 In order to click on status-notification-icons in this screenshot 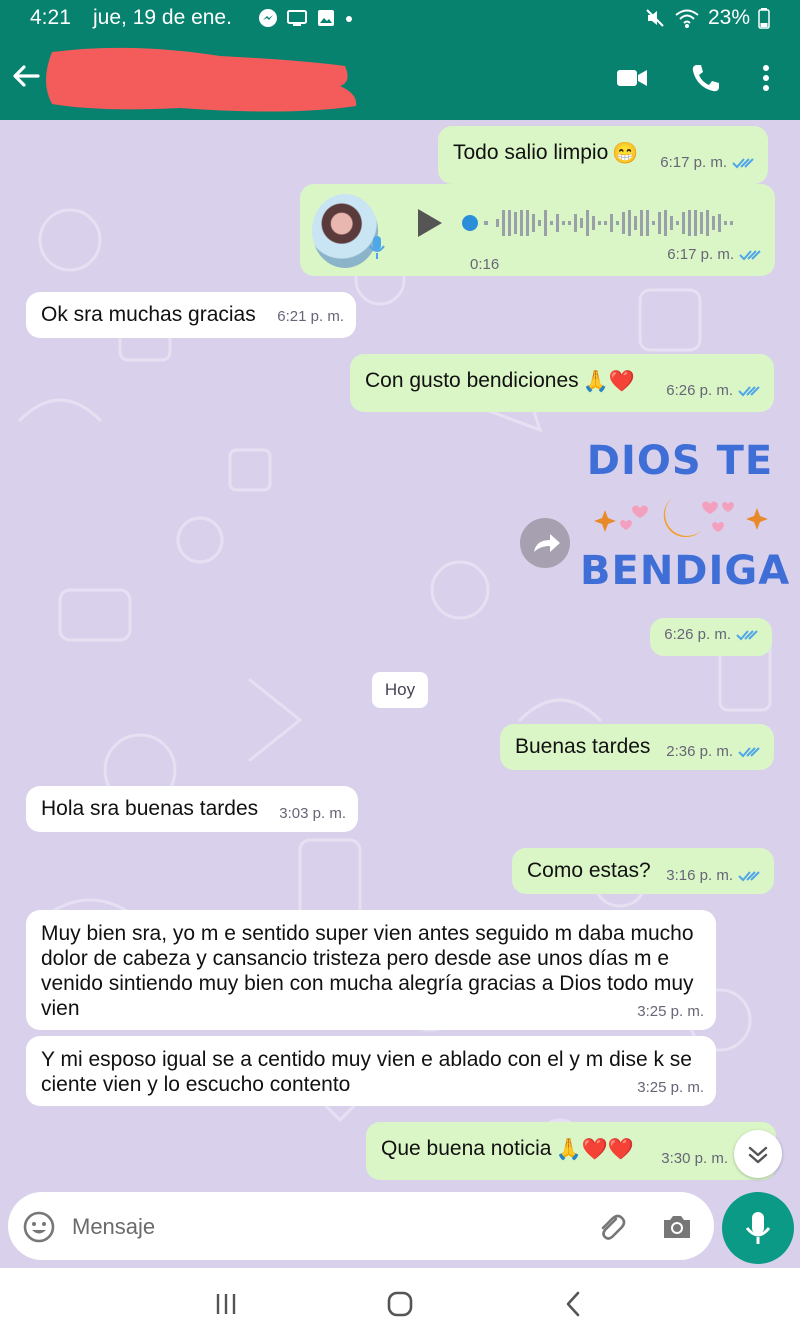, I will do `click(306, 18)`.